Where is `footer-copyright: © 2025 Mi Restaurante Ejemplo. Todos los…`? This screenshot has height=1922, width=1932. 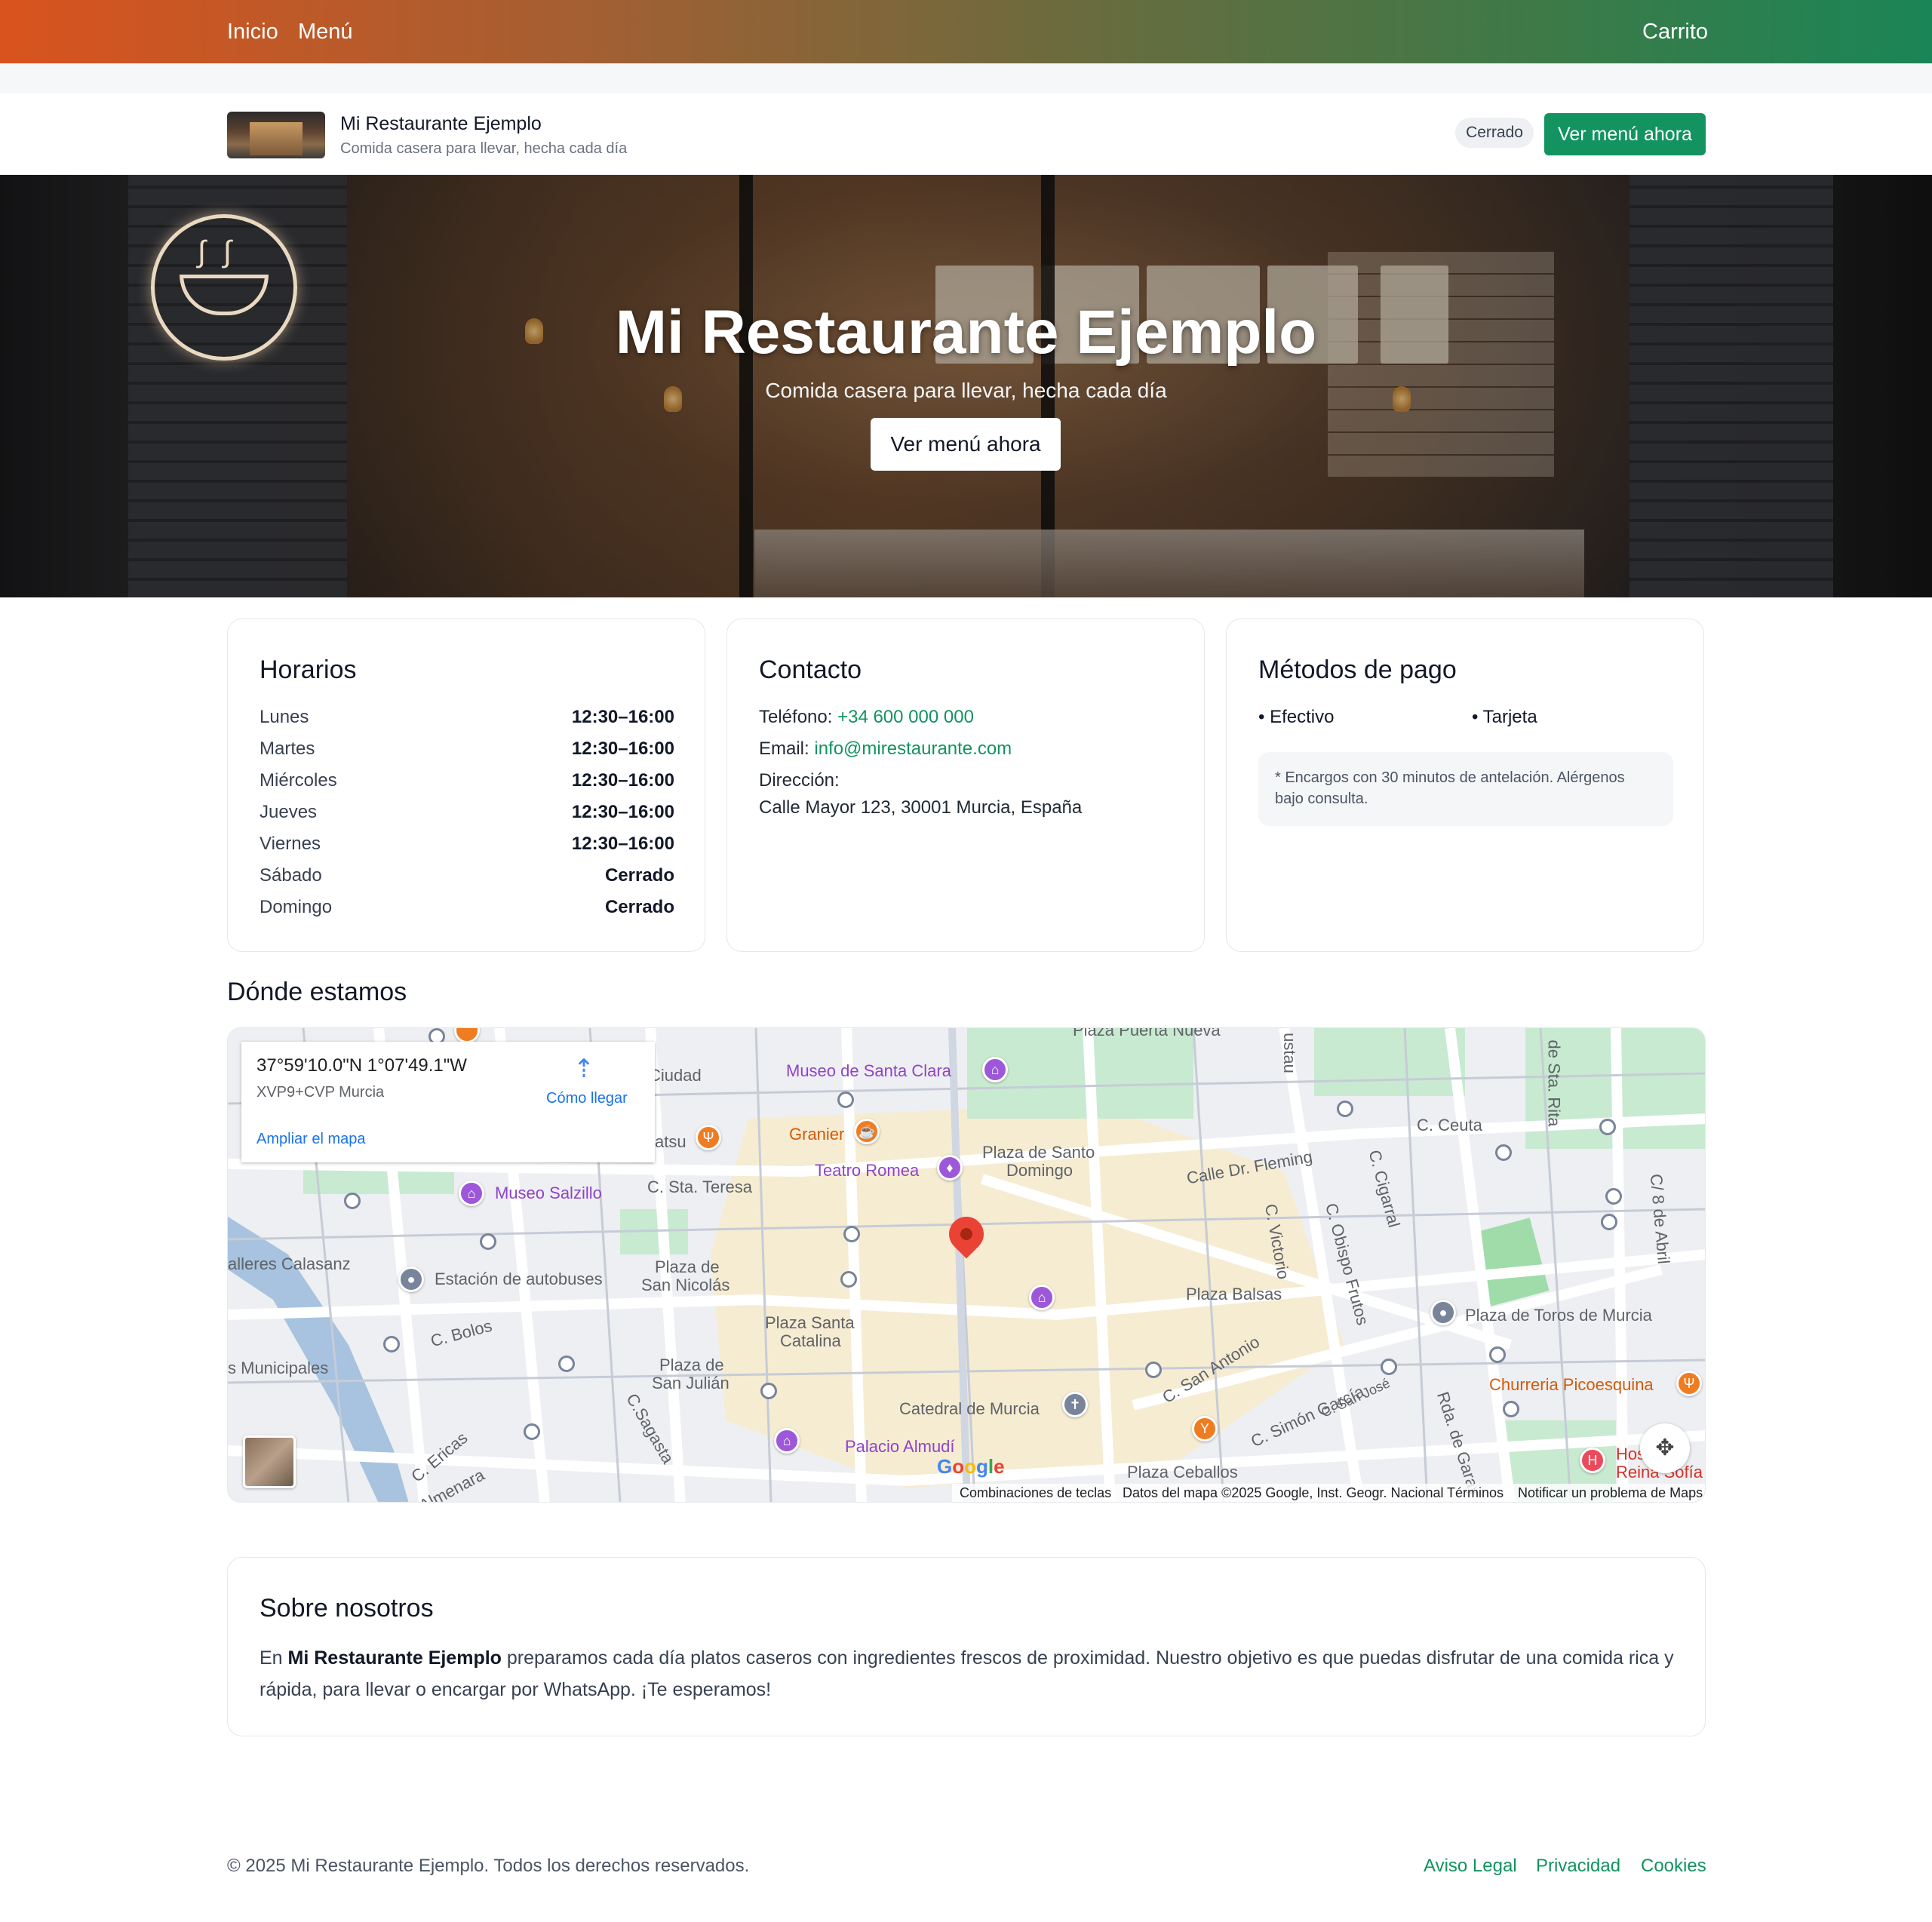 footer-copyright: © 2025 Mi Restaurante Ejemplo. Todos los… is located at coordinates (488, 1866).